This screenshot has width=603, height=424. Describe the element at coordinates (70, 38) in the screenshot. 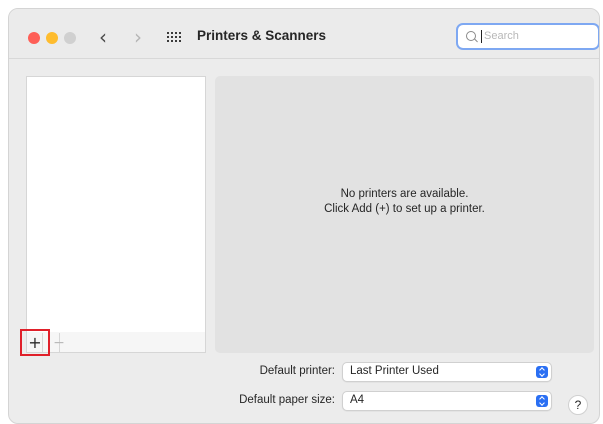

I see `zoom-button` at that location.